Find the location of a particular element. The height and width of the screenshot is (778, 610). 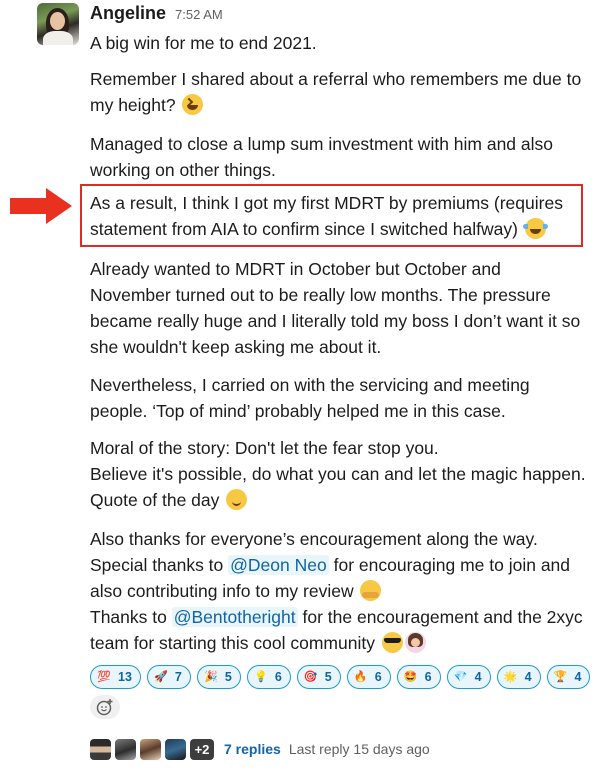

rocket-icon: 🚀 is located at coordinates (161, 676).